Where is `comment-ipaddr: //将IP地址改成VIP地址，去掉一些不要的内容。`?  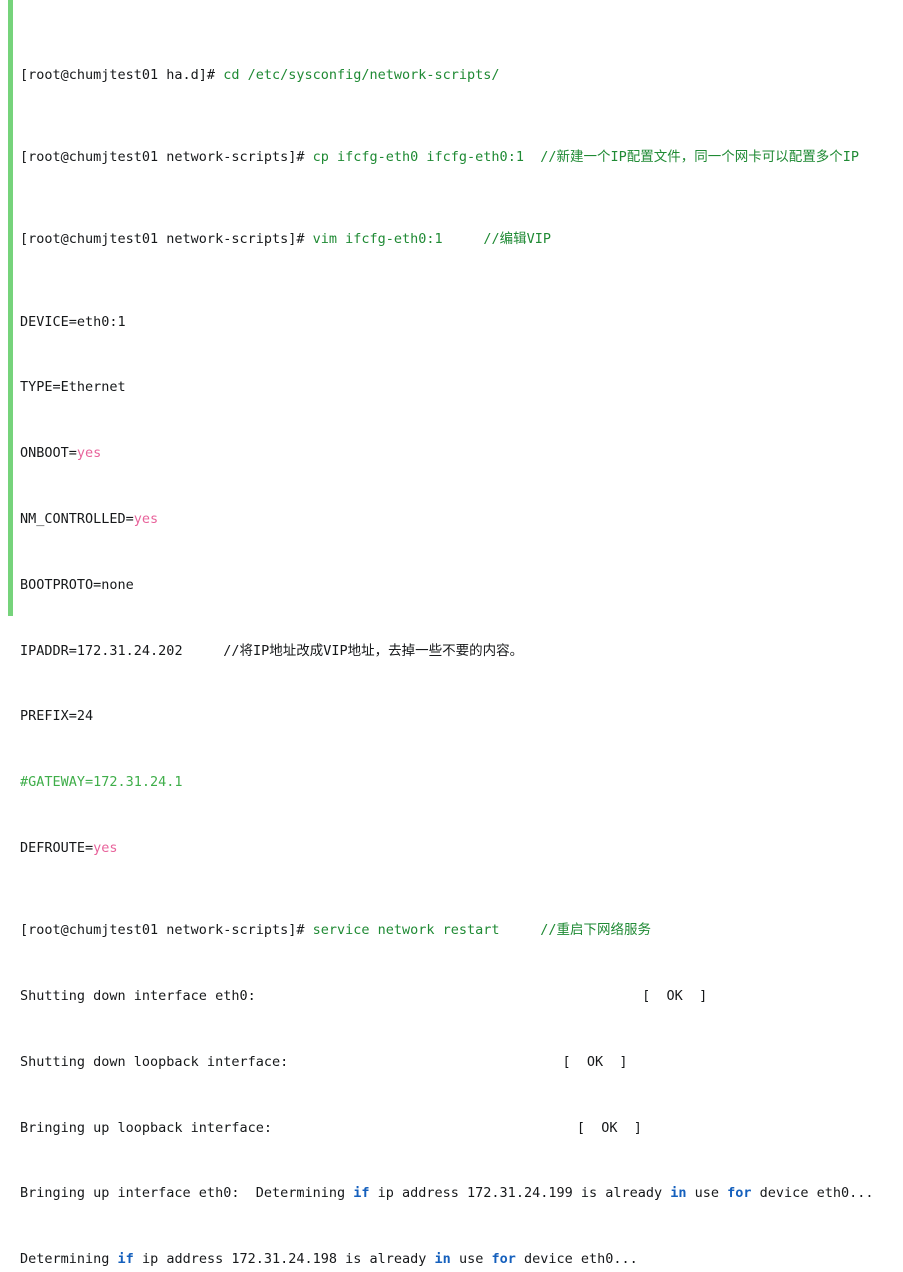
comment-ipaddr: //将IP地址改成VIP地址，去掉一些不要的内容。 is located at coordinates (373, 650).